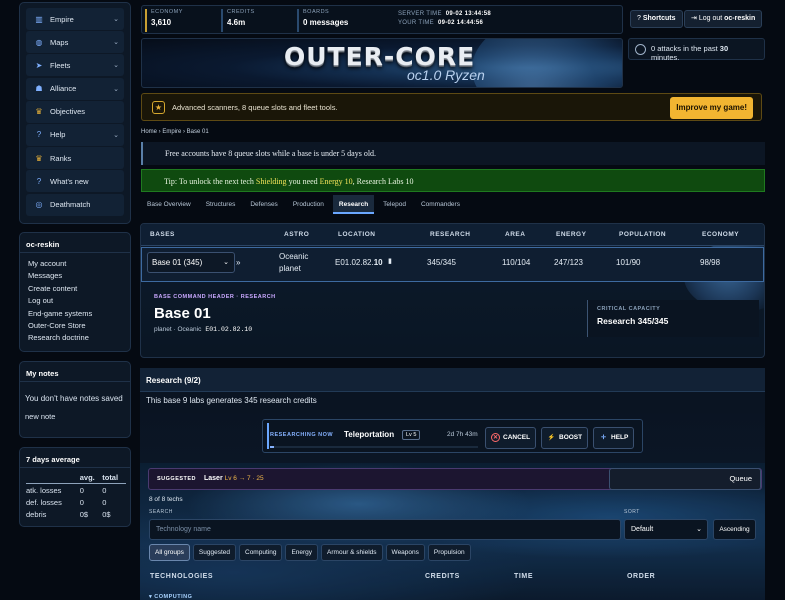 Image resolution: width=785 pixels, height=600 pixels. I want to click on help-button: ✛ HELP, so click(614, 438).